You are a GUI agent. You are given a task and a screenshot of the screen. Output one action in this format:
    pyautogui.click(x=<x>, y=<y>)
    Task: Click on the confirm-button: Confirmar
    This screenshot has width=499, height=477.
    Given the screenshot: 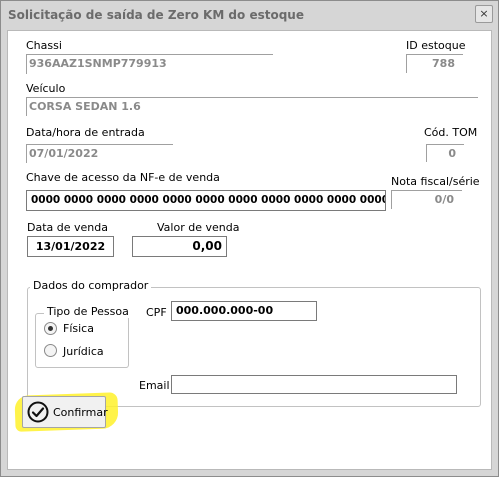 What is the action you would take?
    pyautogui.click(x=65, y=412)
    